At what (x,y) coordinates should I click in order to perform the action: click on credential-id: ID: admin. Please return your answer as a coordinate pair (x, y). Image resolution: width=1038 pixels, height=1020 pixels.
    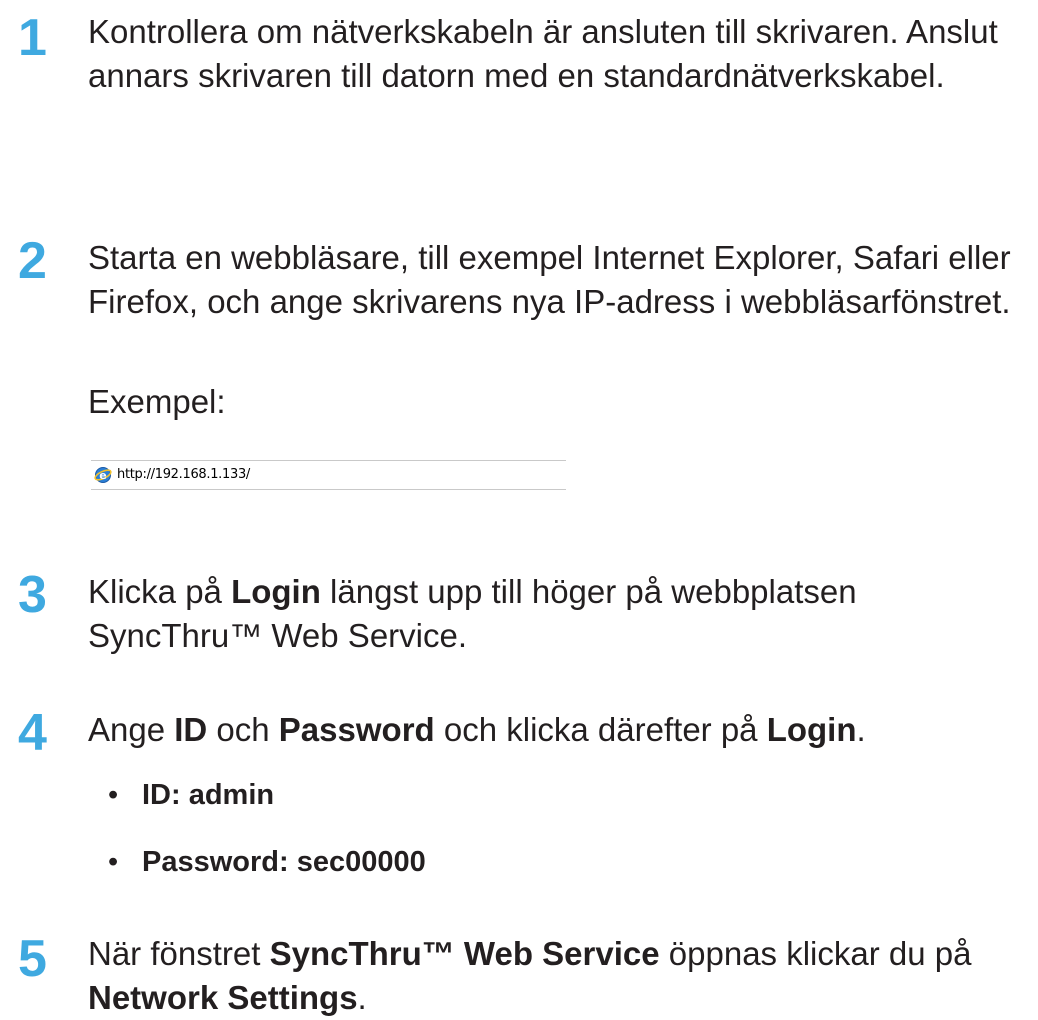
    Looking at the image, I should click on (208, 795).